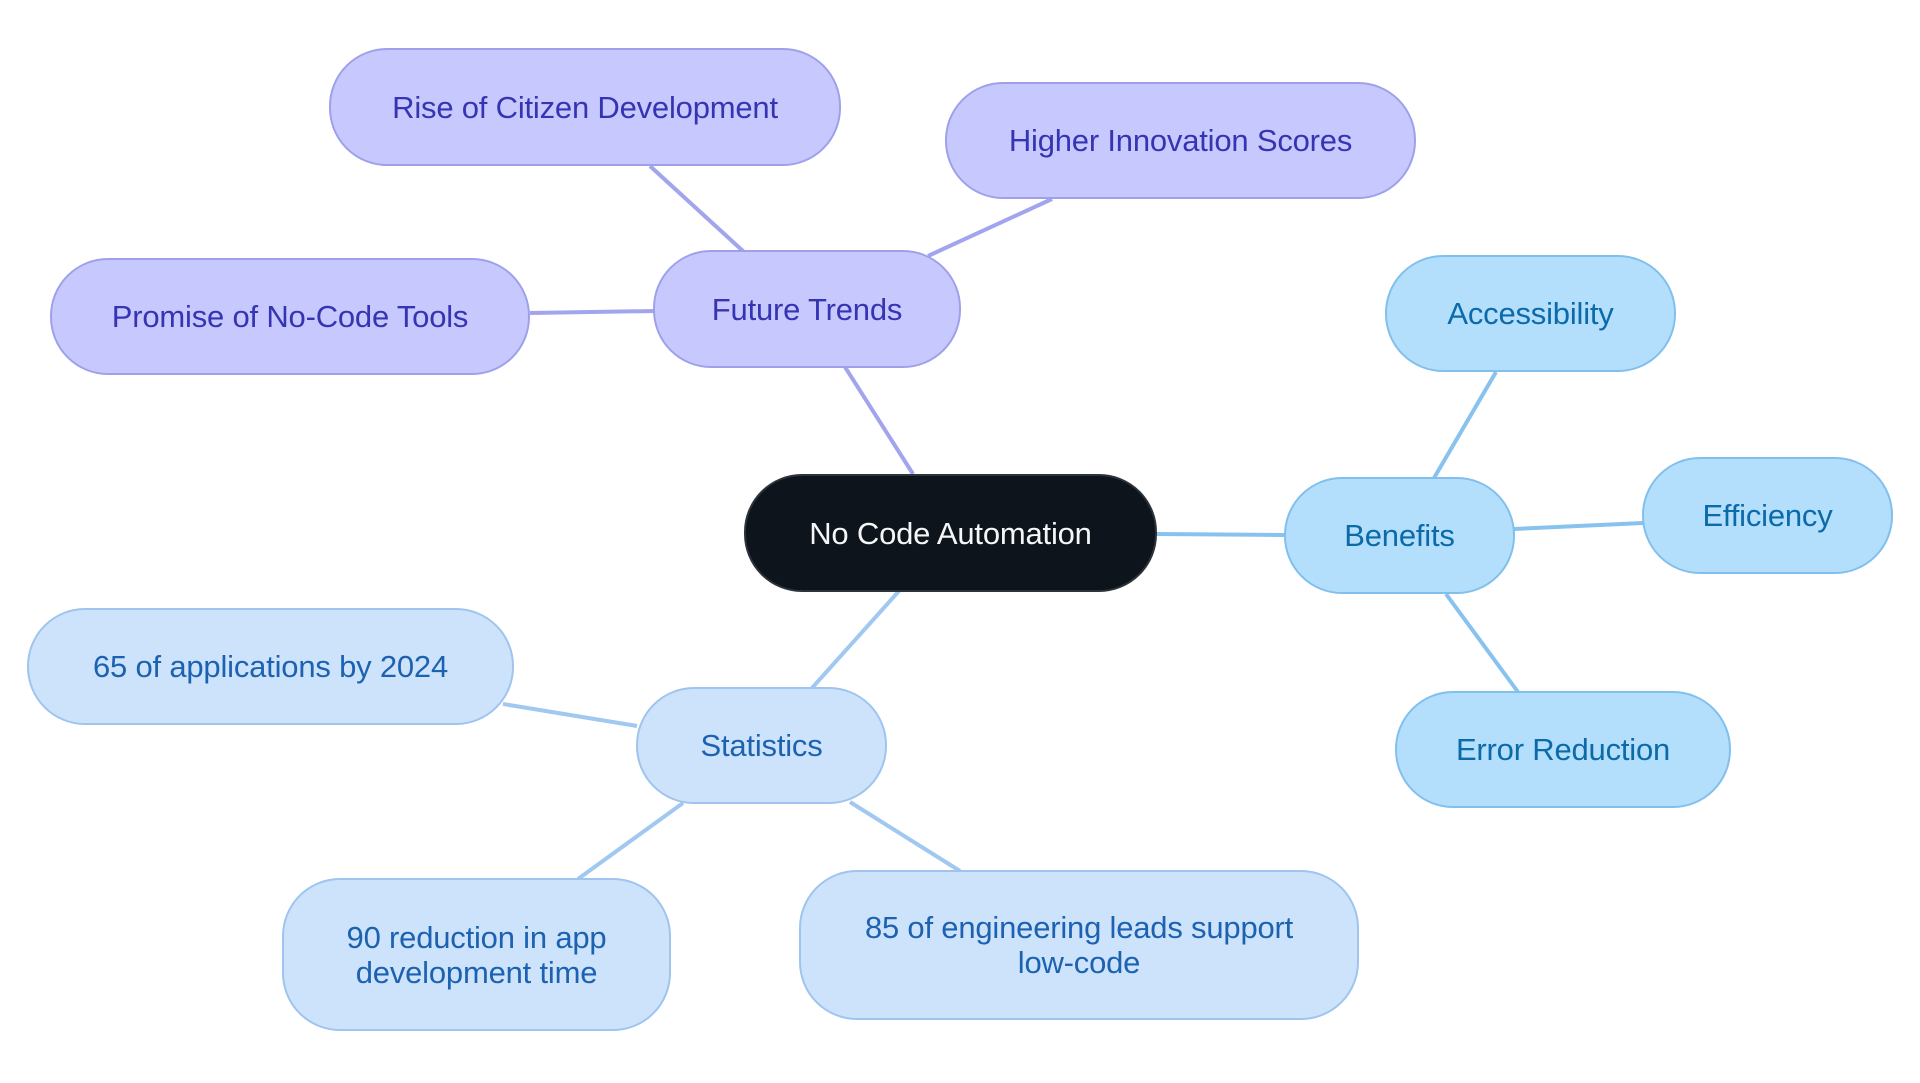 The image size is (1920, 1083). I want to click on branch-node-future-trends: Future Trends, so click(807, 309).